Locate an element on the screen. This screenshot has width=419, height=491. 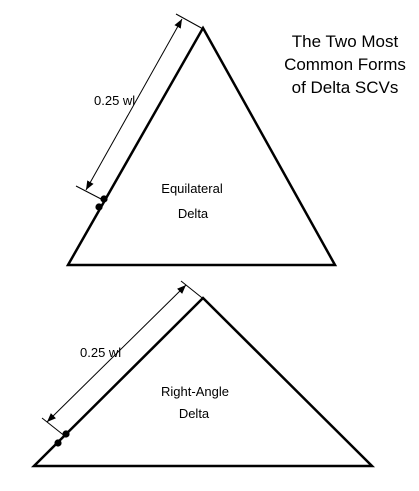
title-block: The Two Most Common Forms of Delta SCVs is located at coordinates (345, 64).